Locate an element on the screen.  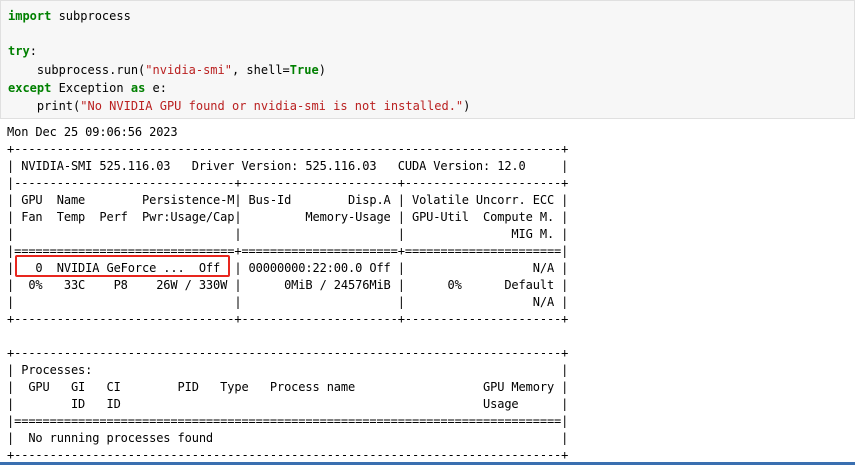
code-line: subprocess.run("nvidia-smi", shell=True) is located at coordinates (167, 70).